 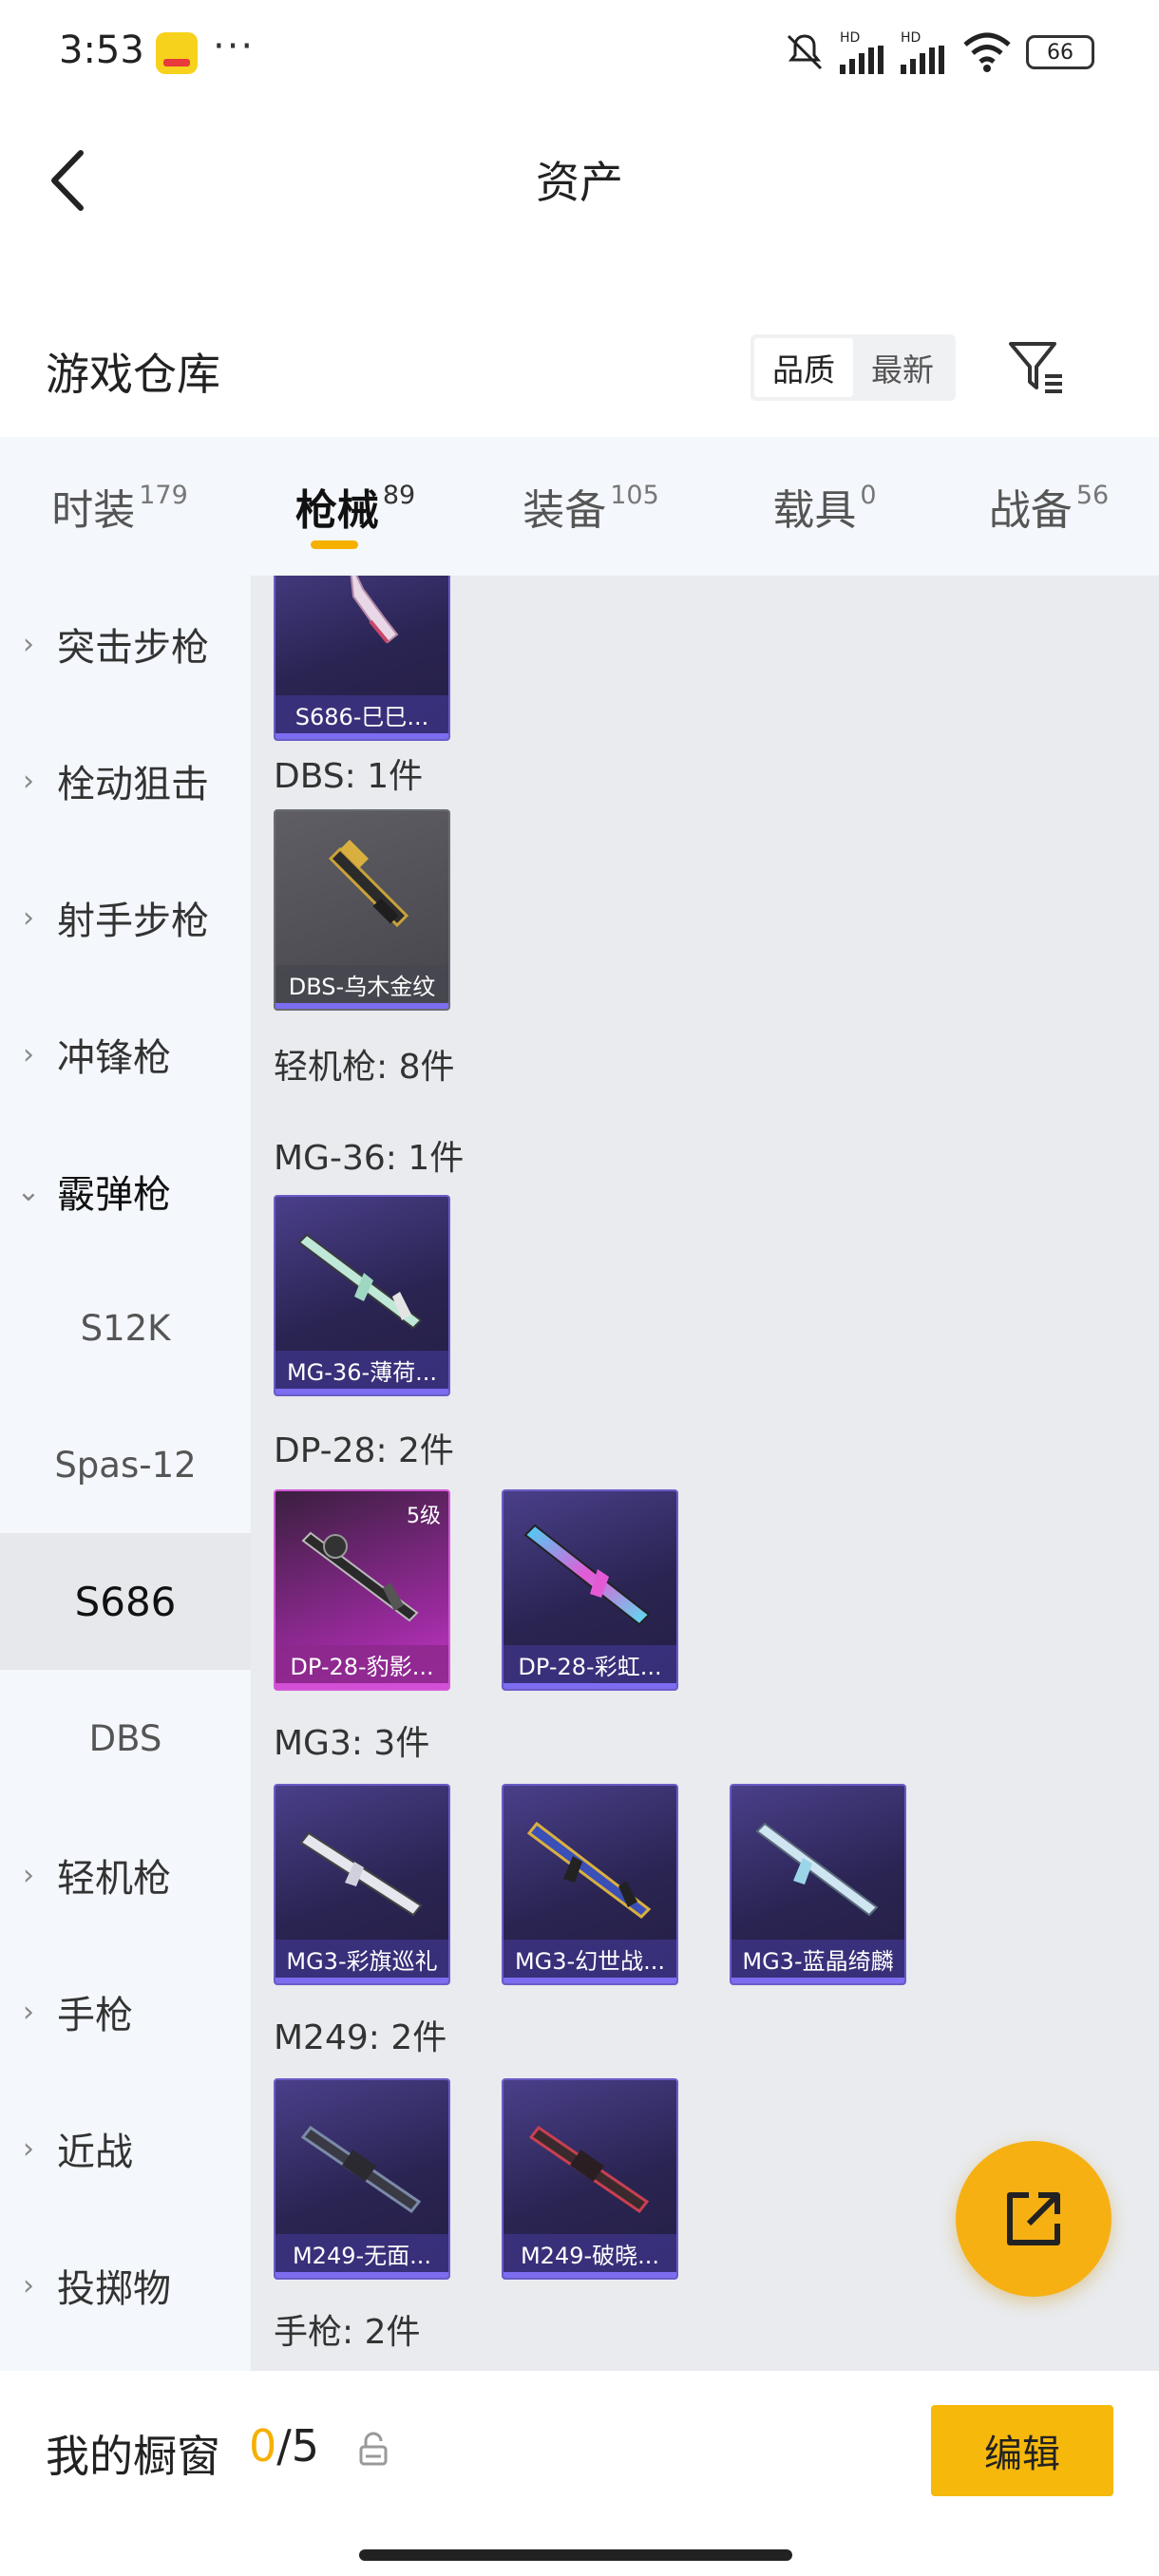 I want to click on tab-count: 105, so click(x=634, y=495).